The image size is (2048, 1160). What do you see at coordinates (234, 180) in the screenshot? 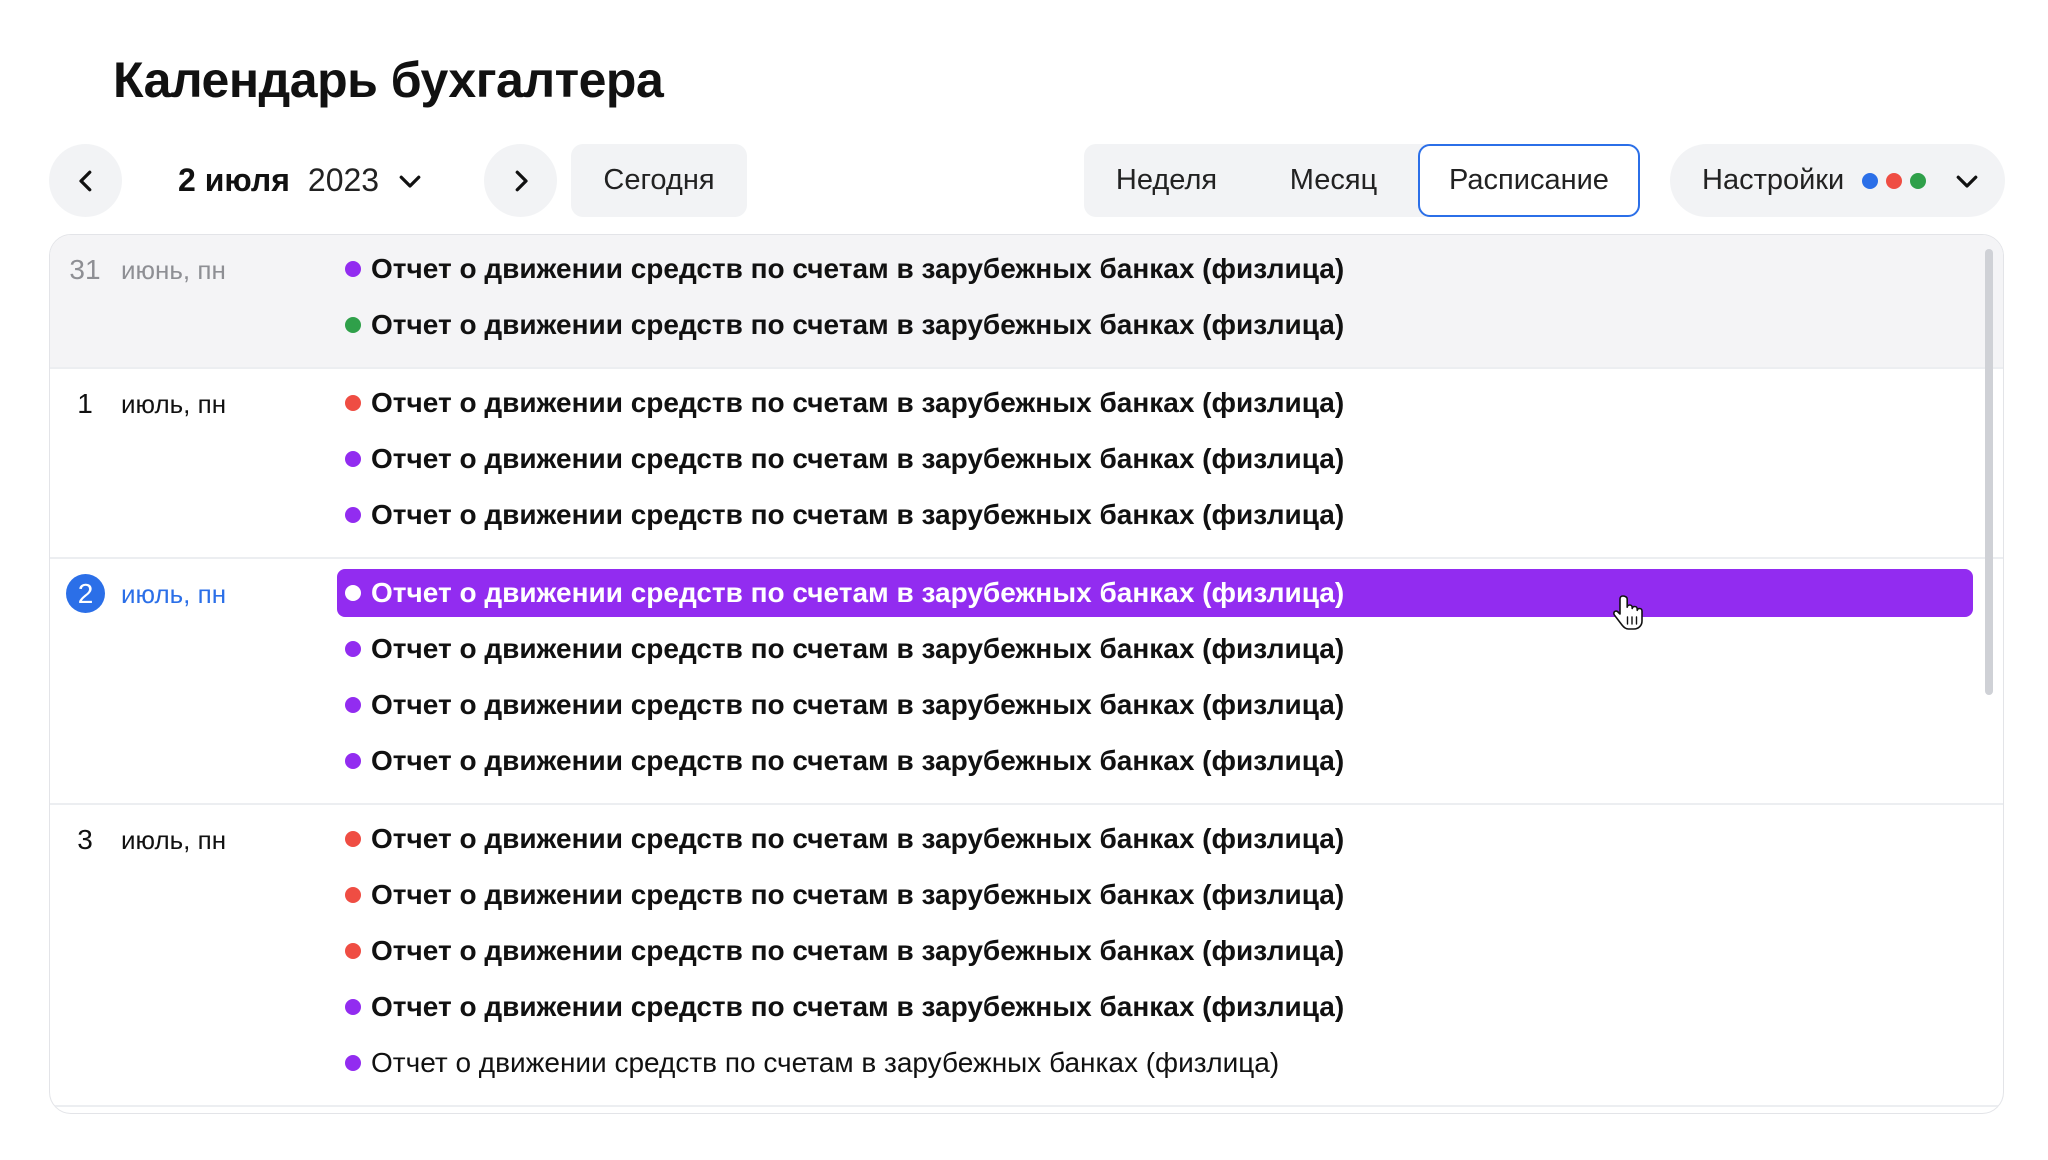
I see `date-day-month: 2 июля` at bounding box center [234, 180].